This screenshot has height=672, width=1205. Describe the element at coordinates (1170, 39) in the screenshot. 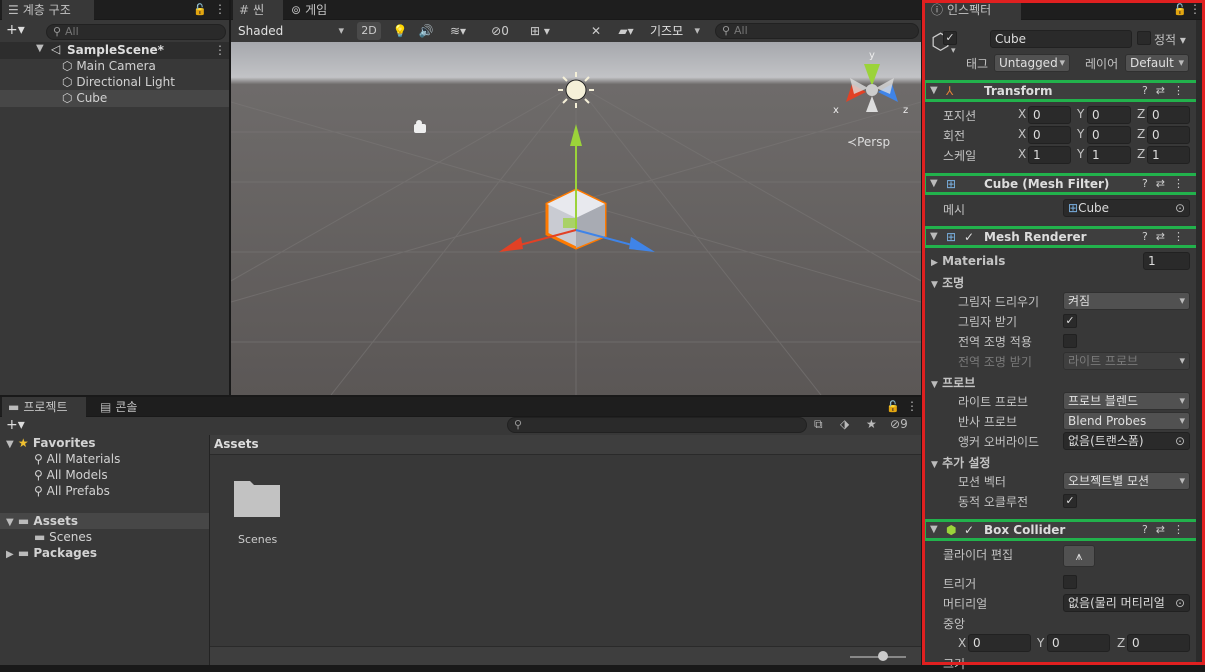

I see `static-label: 정적 ▾` at that location.